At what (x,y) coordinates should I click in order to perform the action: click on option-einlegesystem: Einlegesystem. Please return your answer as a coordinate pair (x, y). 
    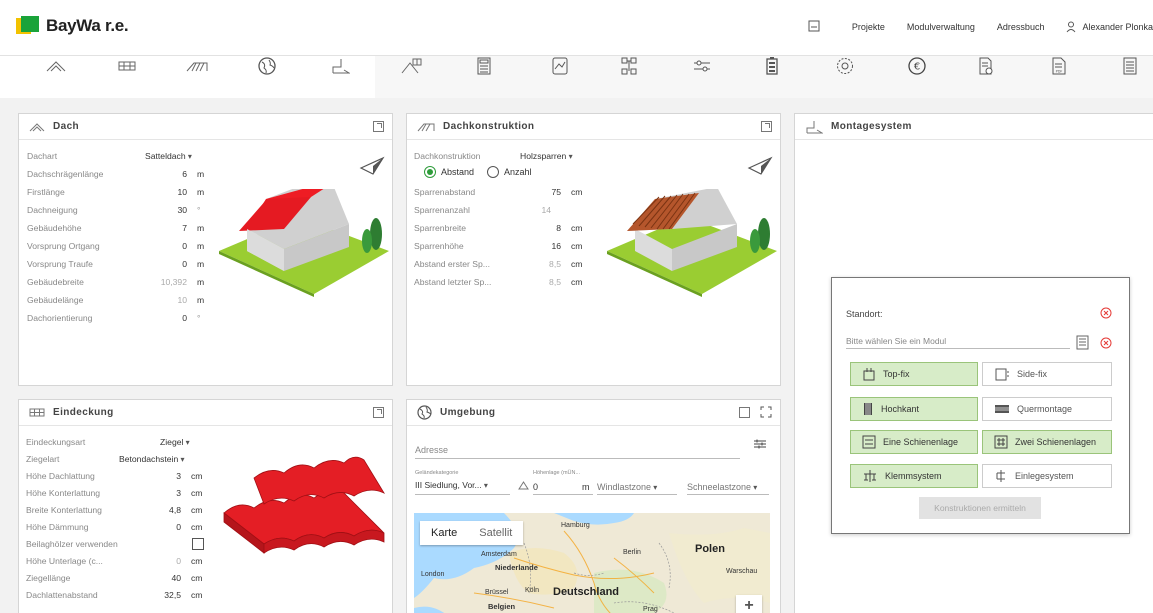
    Looking at the image, I should click on (1047, 476).